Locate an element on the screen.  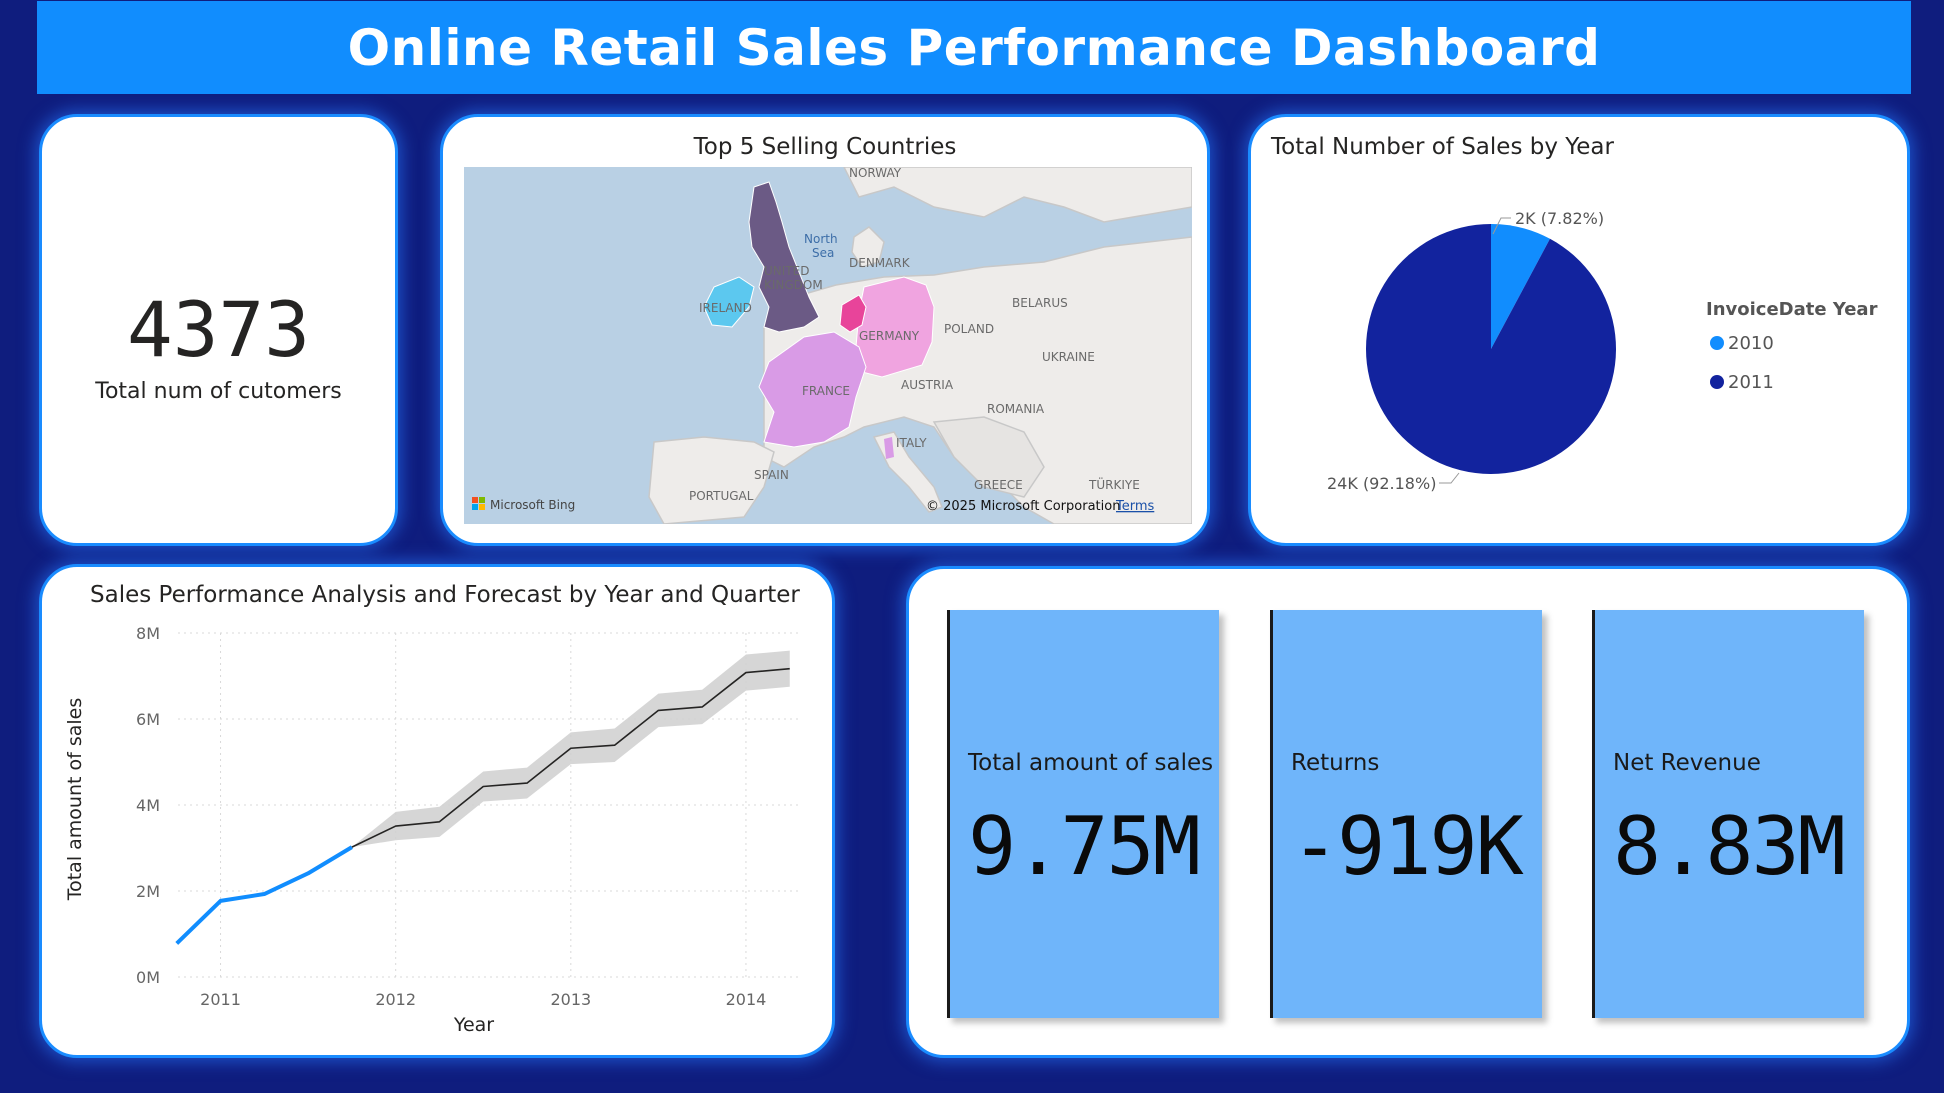
y-tick-label: 6M is located at coordinates (148, 719).